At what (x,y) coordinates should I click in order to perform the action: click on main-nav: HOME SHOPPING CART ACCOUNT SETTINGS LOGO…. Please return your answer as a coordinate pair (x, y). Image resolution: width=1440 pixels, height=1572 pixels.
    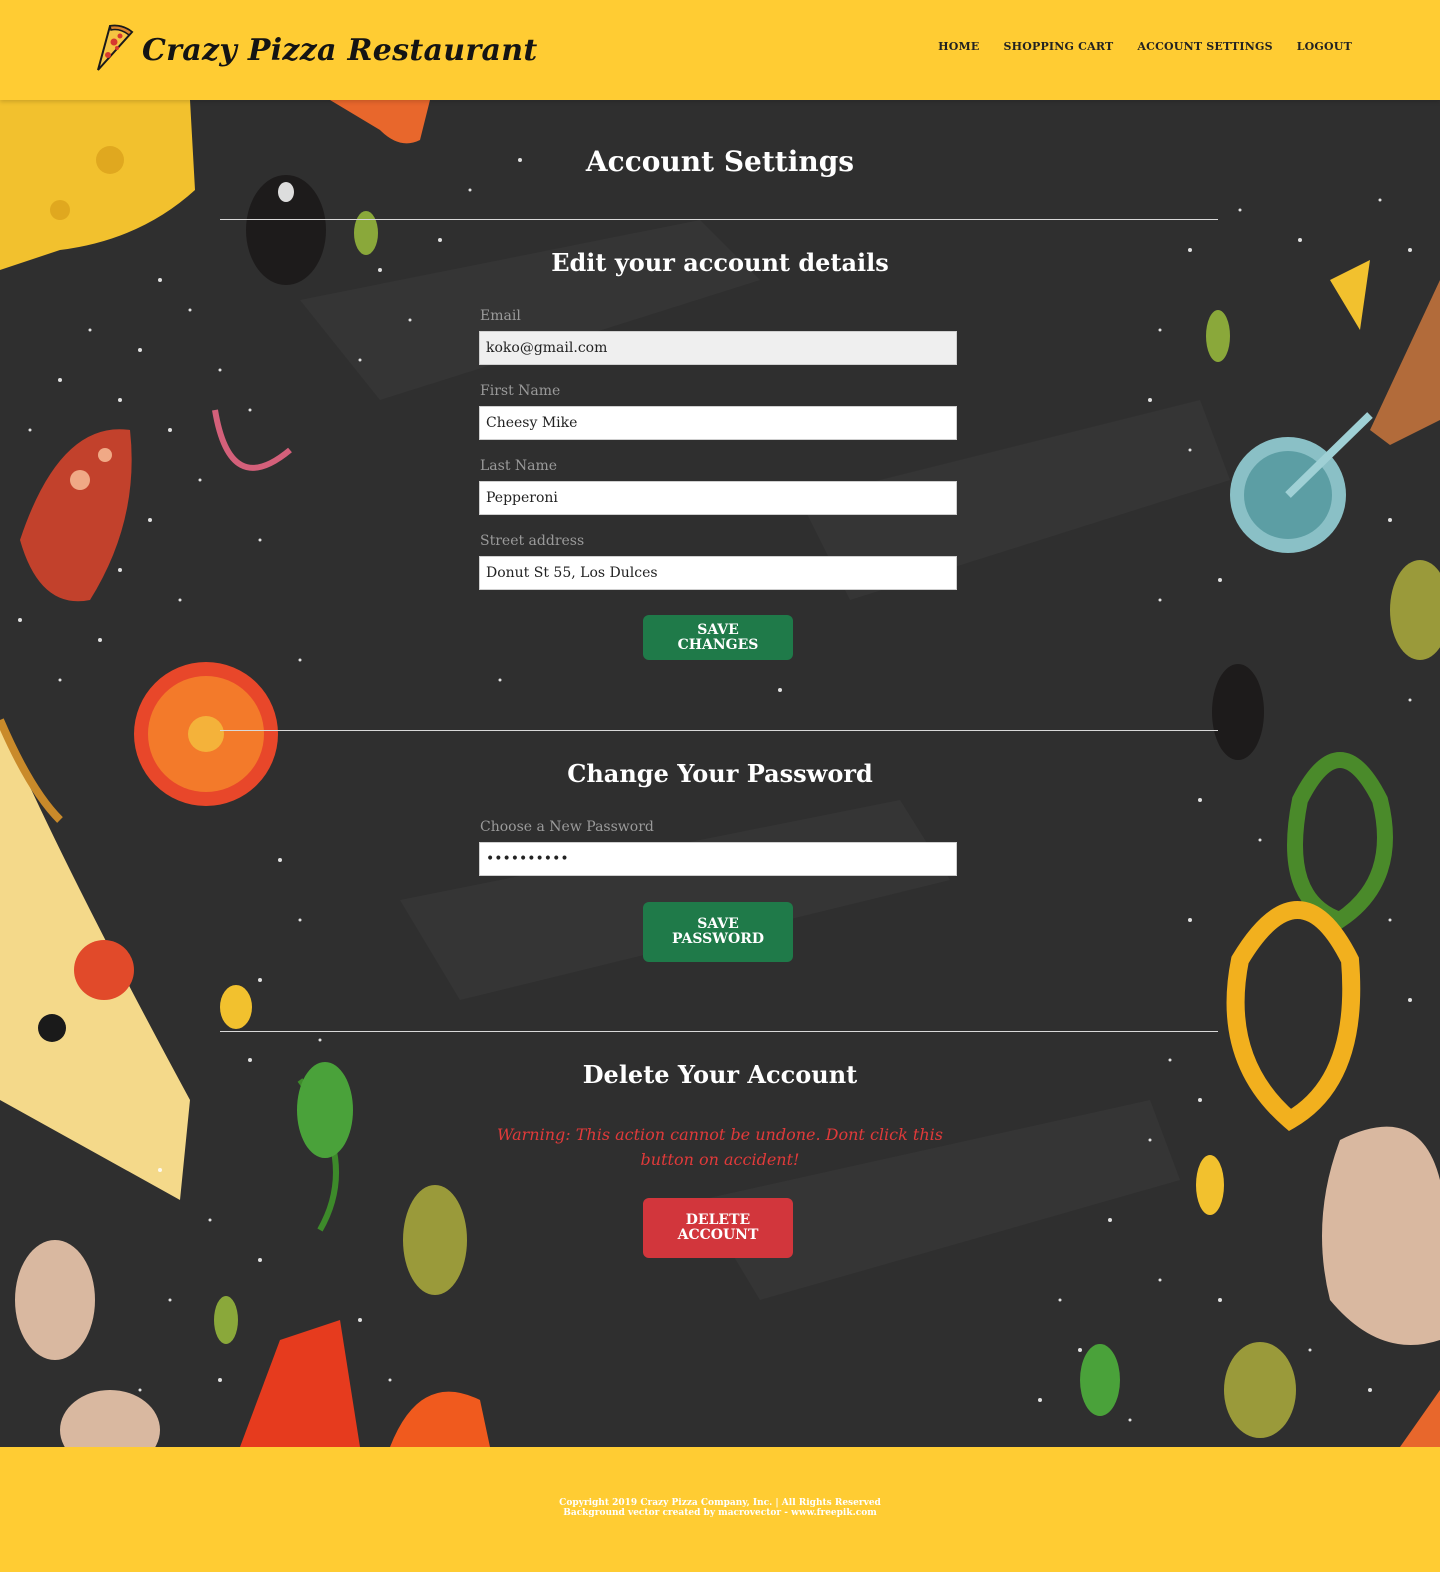
    Looking at the image, I should click on (1145, 46).